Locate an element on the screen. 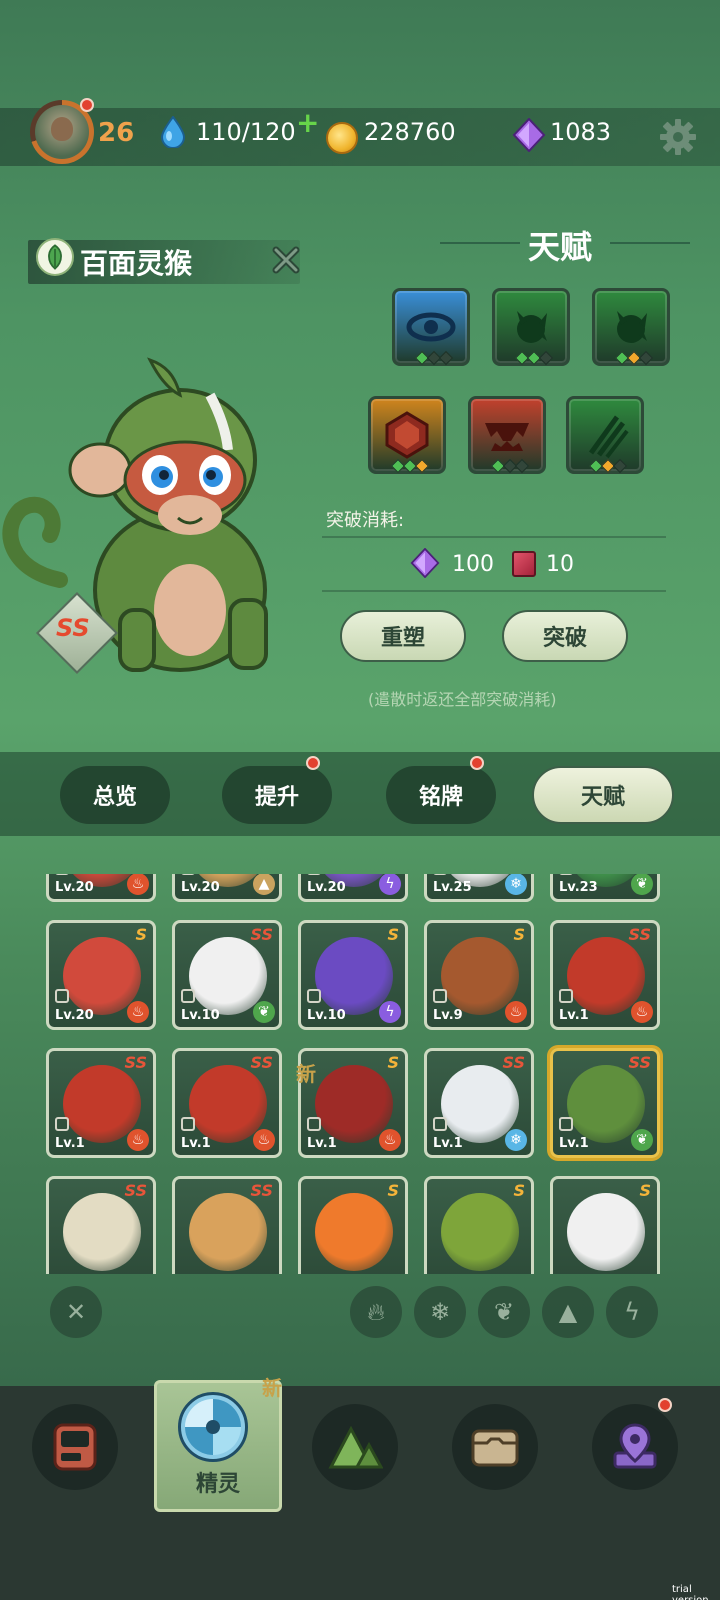  ice-element-icon: ❄ is located at coordinates (516, 1140).